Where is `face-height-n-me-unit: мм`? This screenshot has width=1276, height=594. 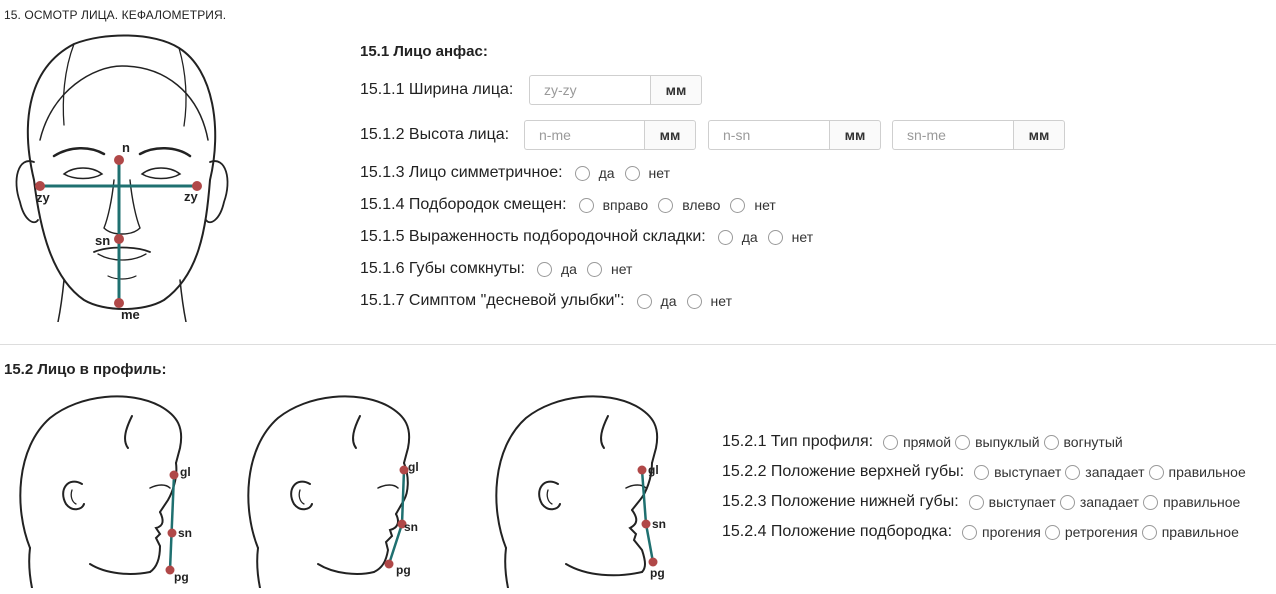 face-height-n-me-unit: мм is located at coordinates (670, 135).